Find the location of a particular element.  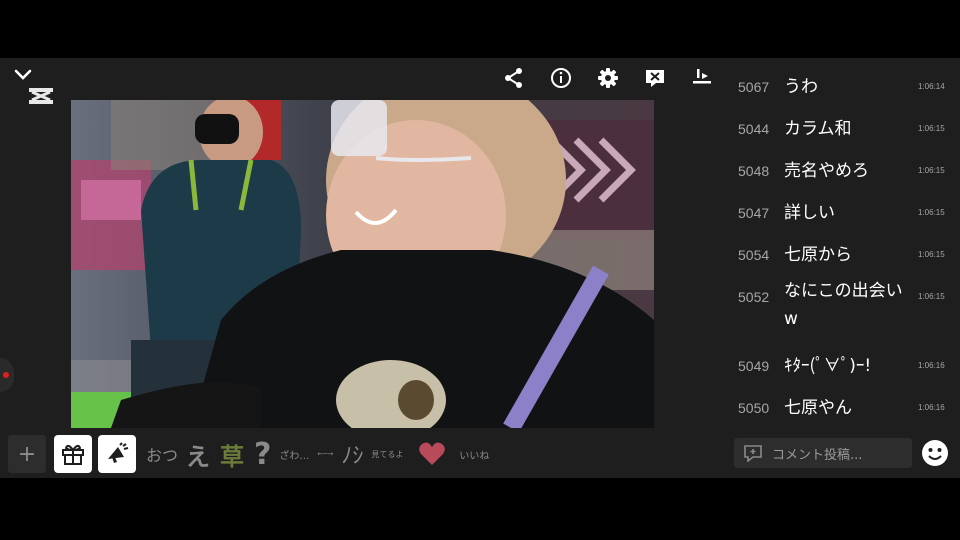

share-icon is located at coordinates (513, 78).